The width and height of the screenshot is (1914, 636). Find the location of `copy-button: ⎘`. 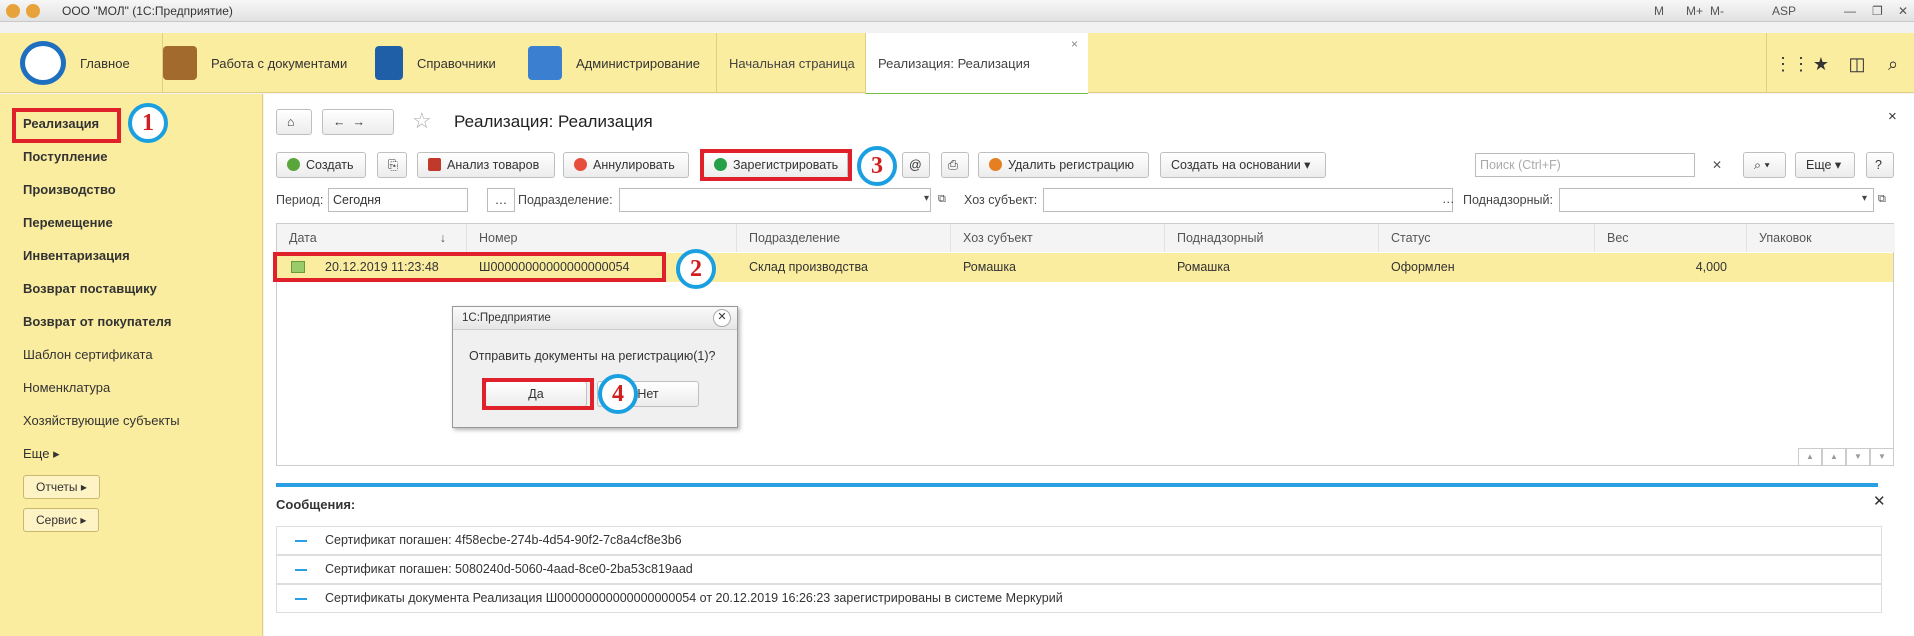

copy-button: ⎘ is located at coordinates (392, 165).